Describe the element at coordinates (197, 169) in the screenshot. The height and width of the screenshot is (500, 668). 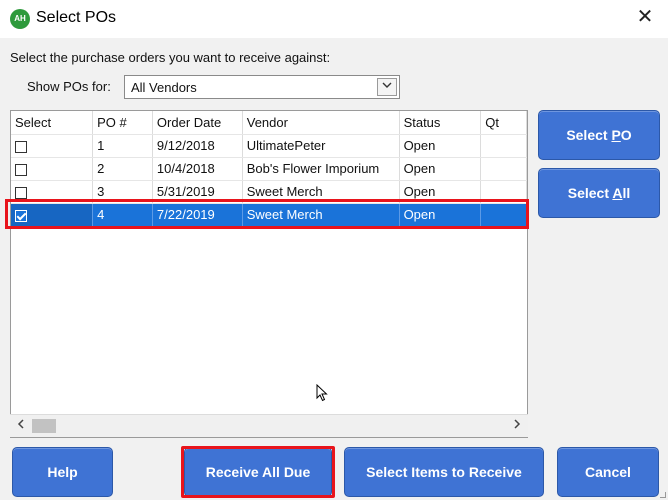
I see `order-date-cell: 10/4/2018` at that location.